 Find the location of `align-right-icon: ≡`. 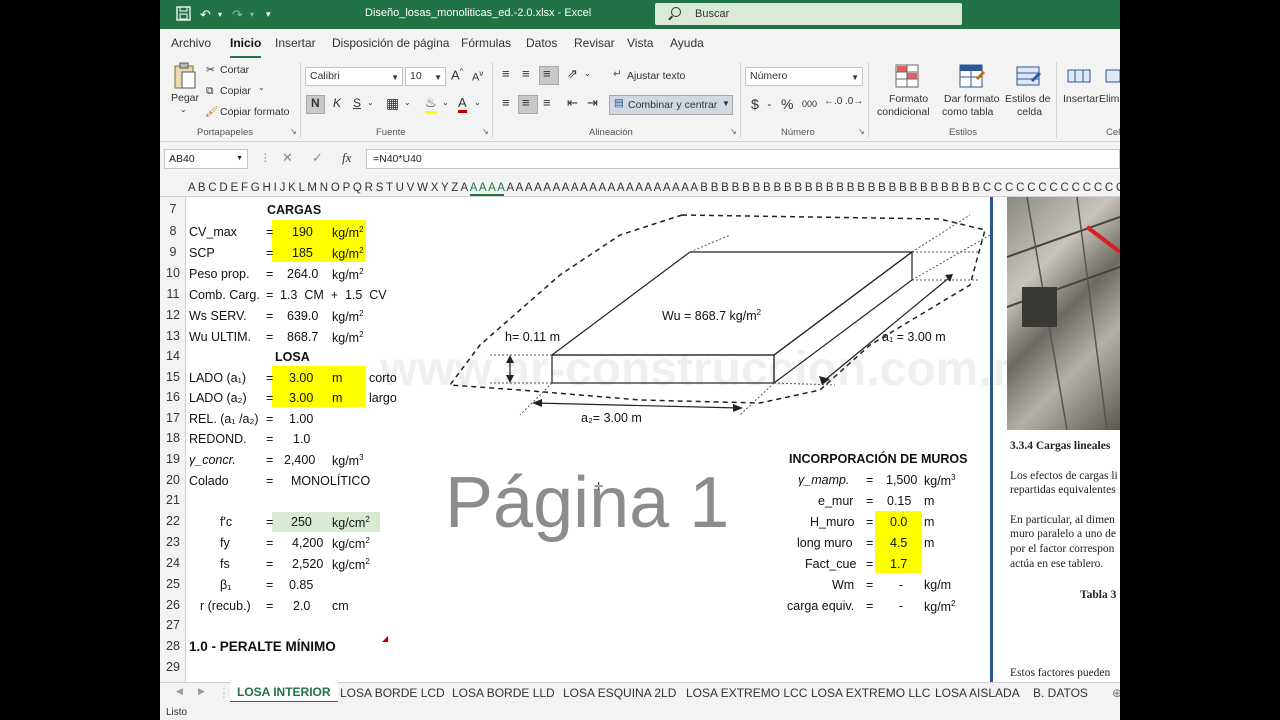

align-right-icon: ≡ is located at coordinates (547, 102).